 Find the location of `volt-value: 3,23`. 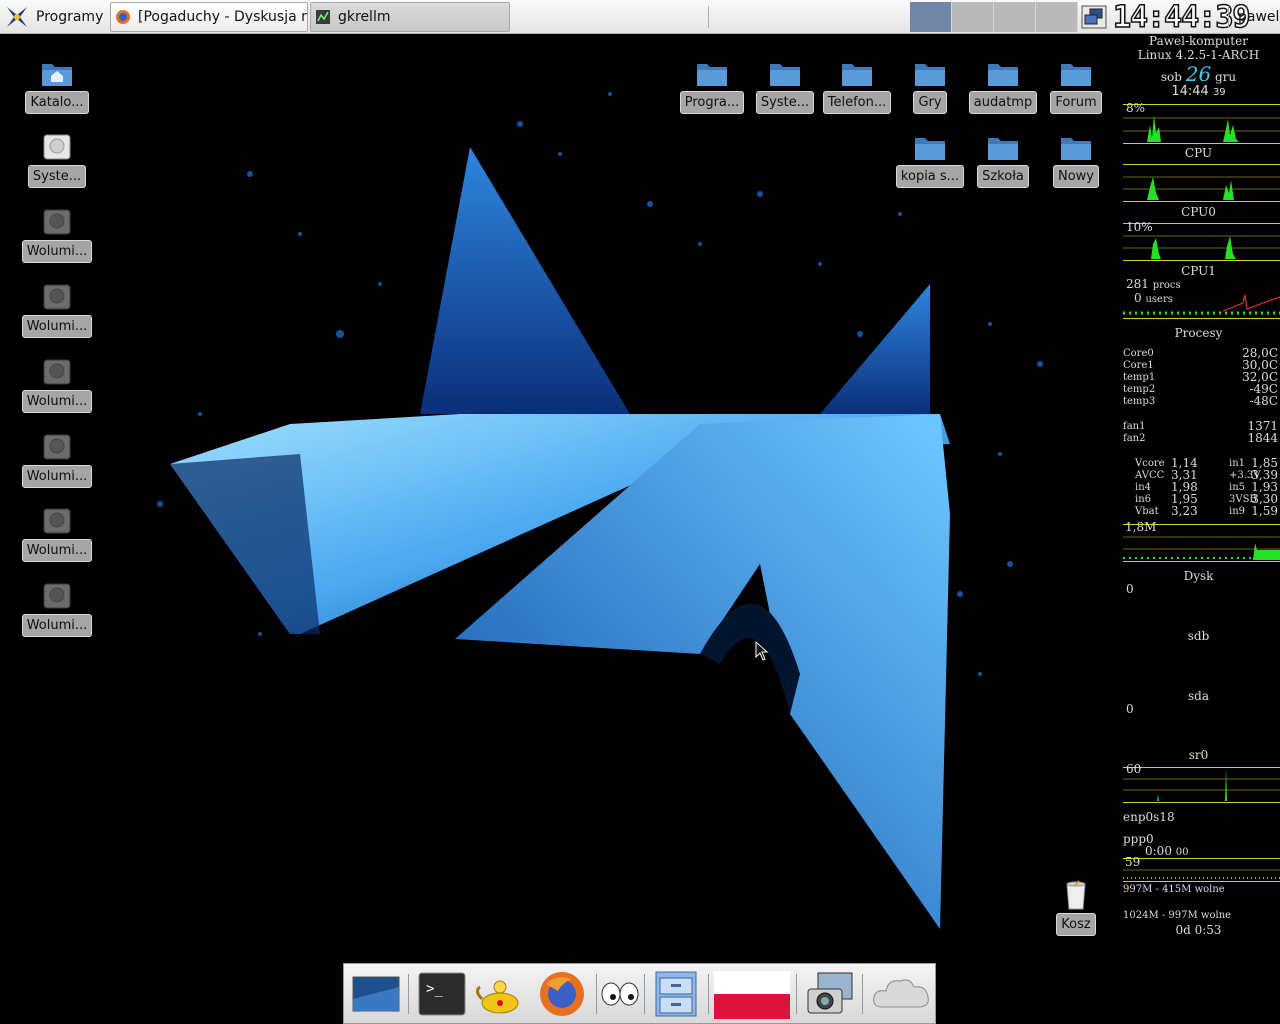

volt-value: 3,23 is located at coordinates (1184, 511).